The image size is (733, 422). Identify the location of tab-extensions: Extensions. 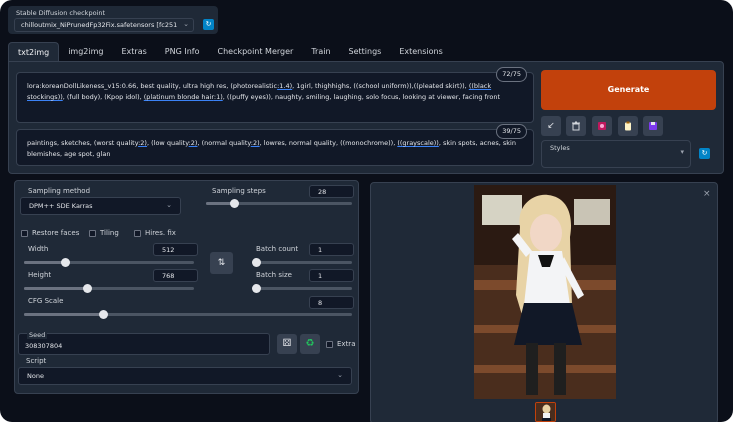
(420, 52).